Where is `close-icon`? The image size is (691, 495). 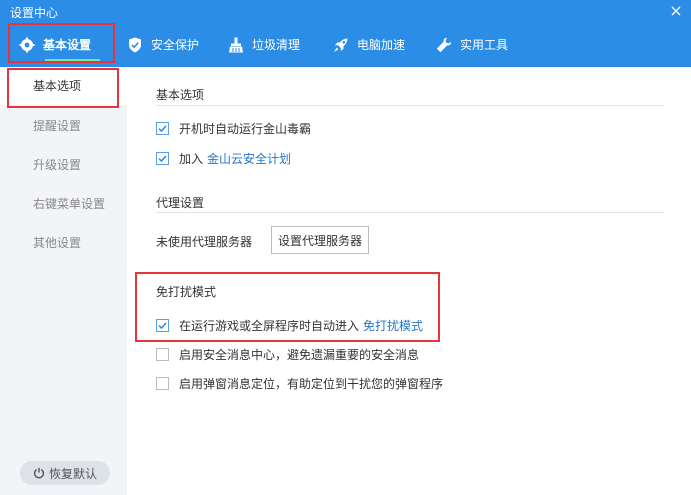
close-icon is located at coordinates (676, 11).